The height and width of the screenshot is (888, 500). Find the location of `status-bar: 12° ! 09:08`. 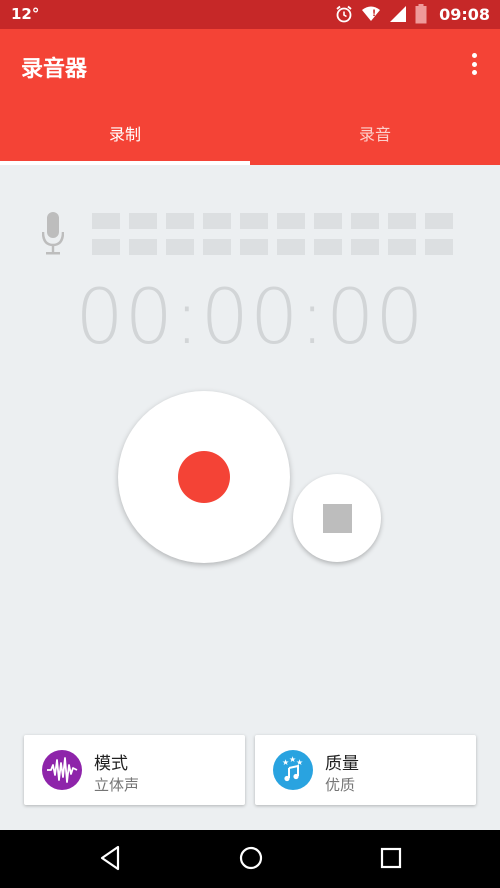

status-bar: 12° ! 09:08 is located at coordinates (250, 14).